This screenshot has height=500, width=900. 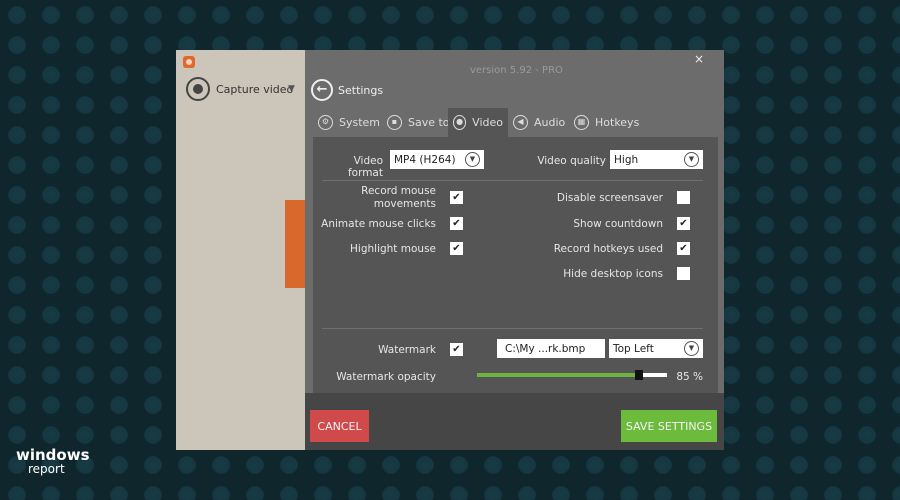 I want to click on video-format-label: Video format, so click(x=365, y=167).